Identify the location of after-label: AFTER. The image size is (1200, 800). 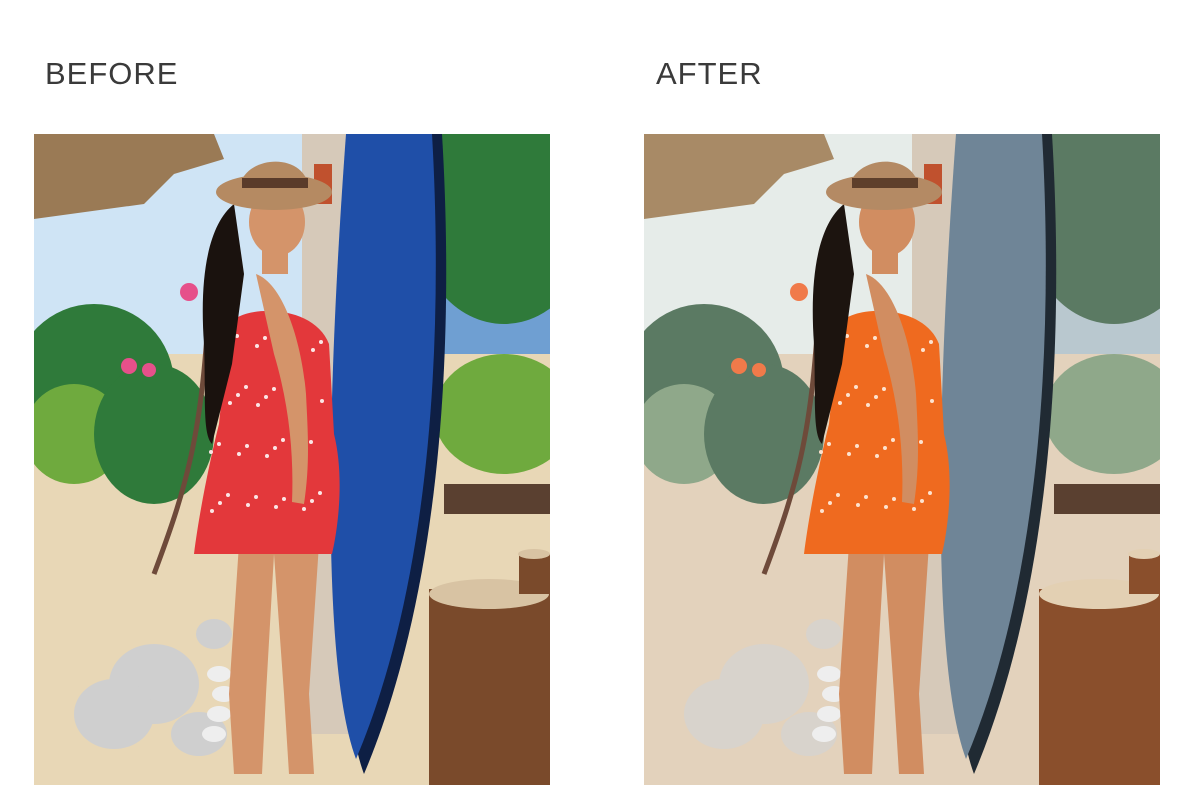
(709, 73).